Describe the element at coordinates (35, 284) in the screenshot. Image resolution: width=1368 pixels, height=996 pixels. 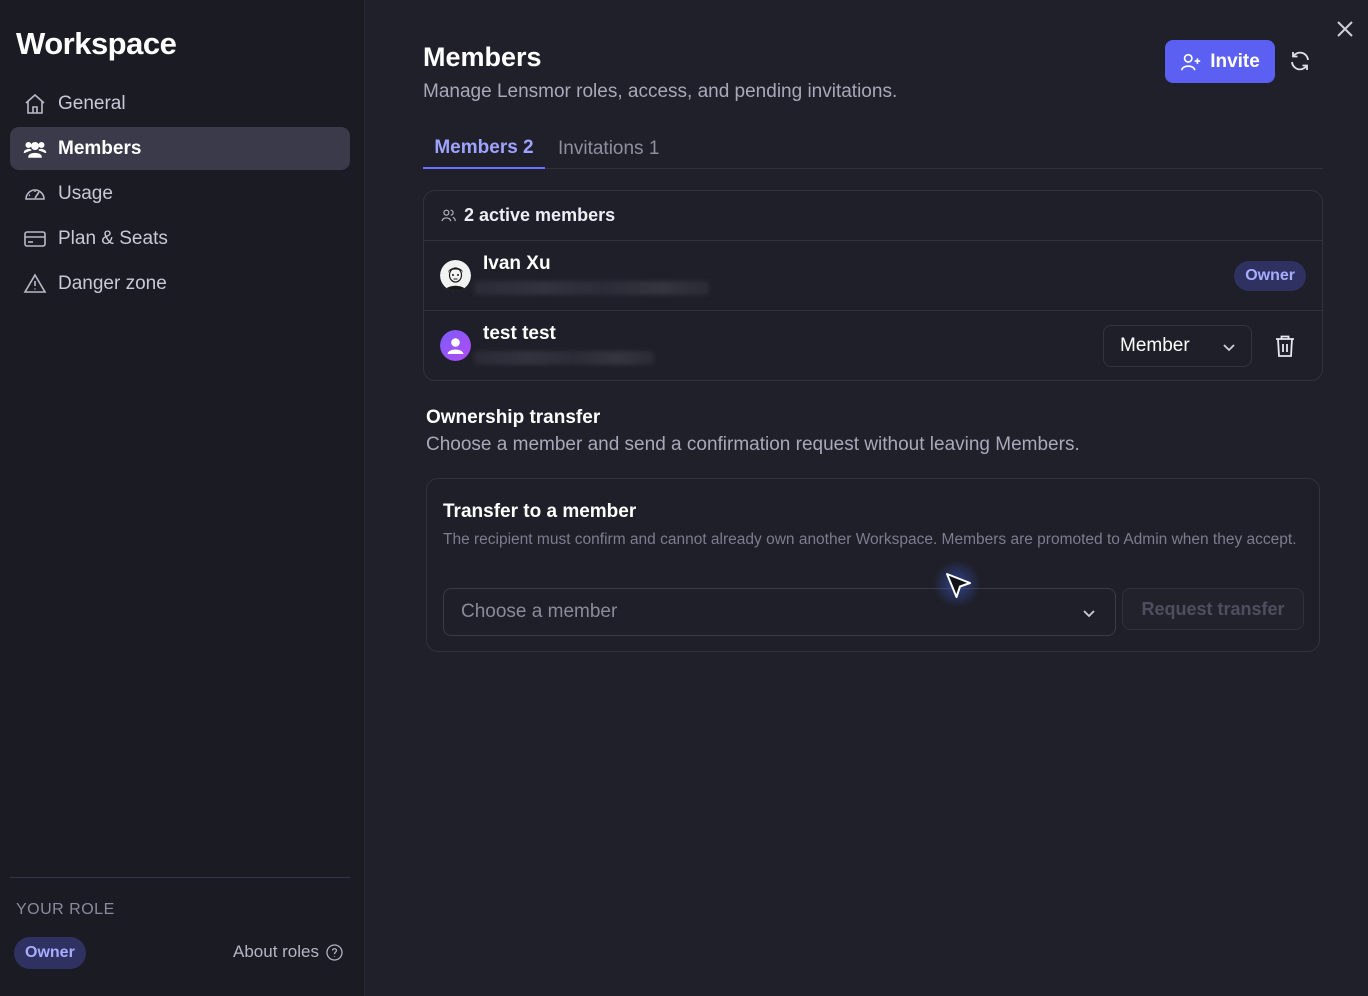
I see `warning-icon` at that location.